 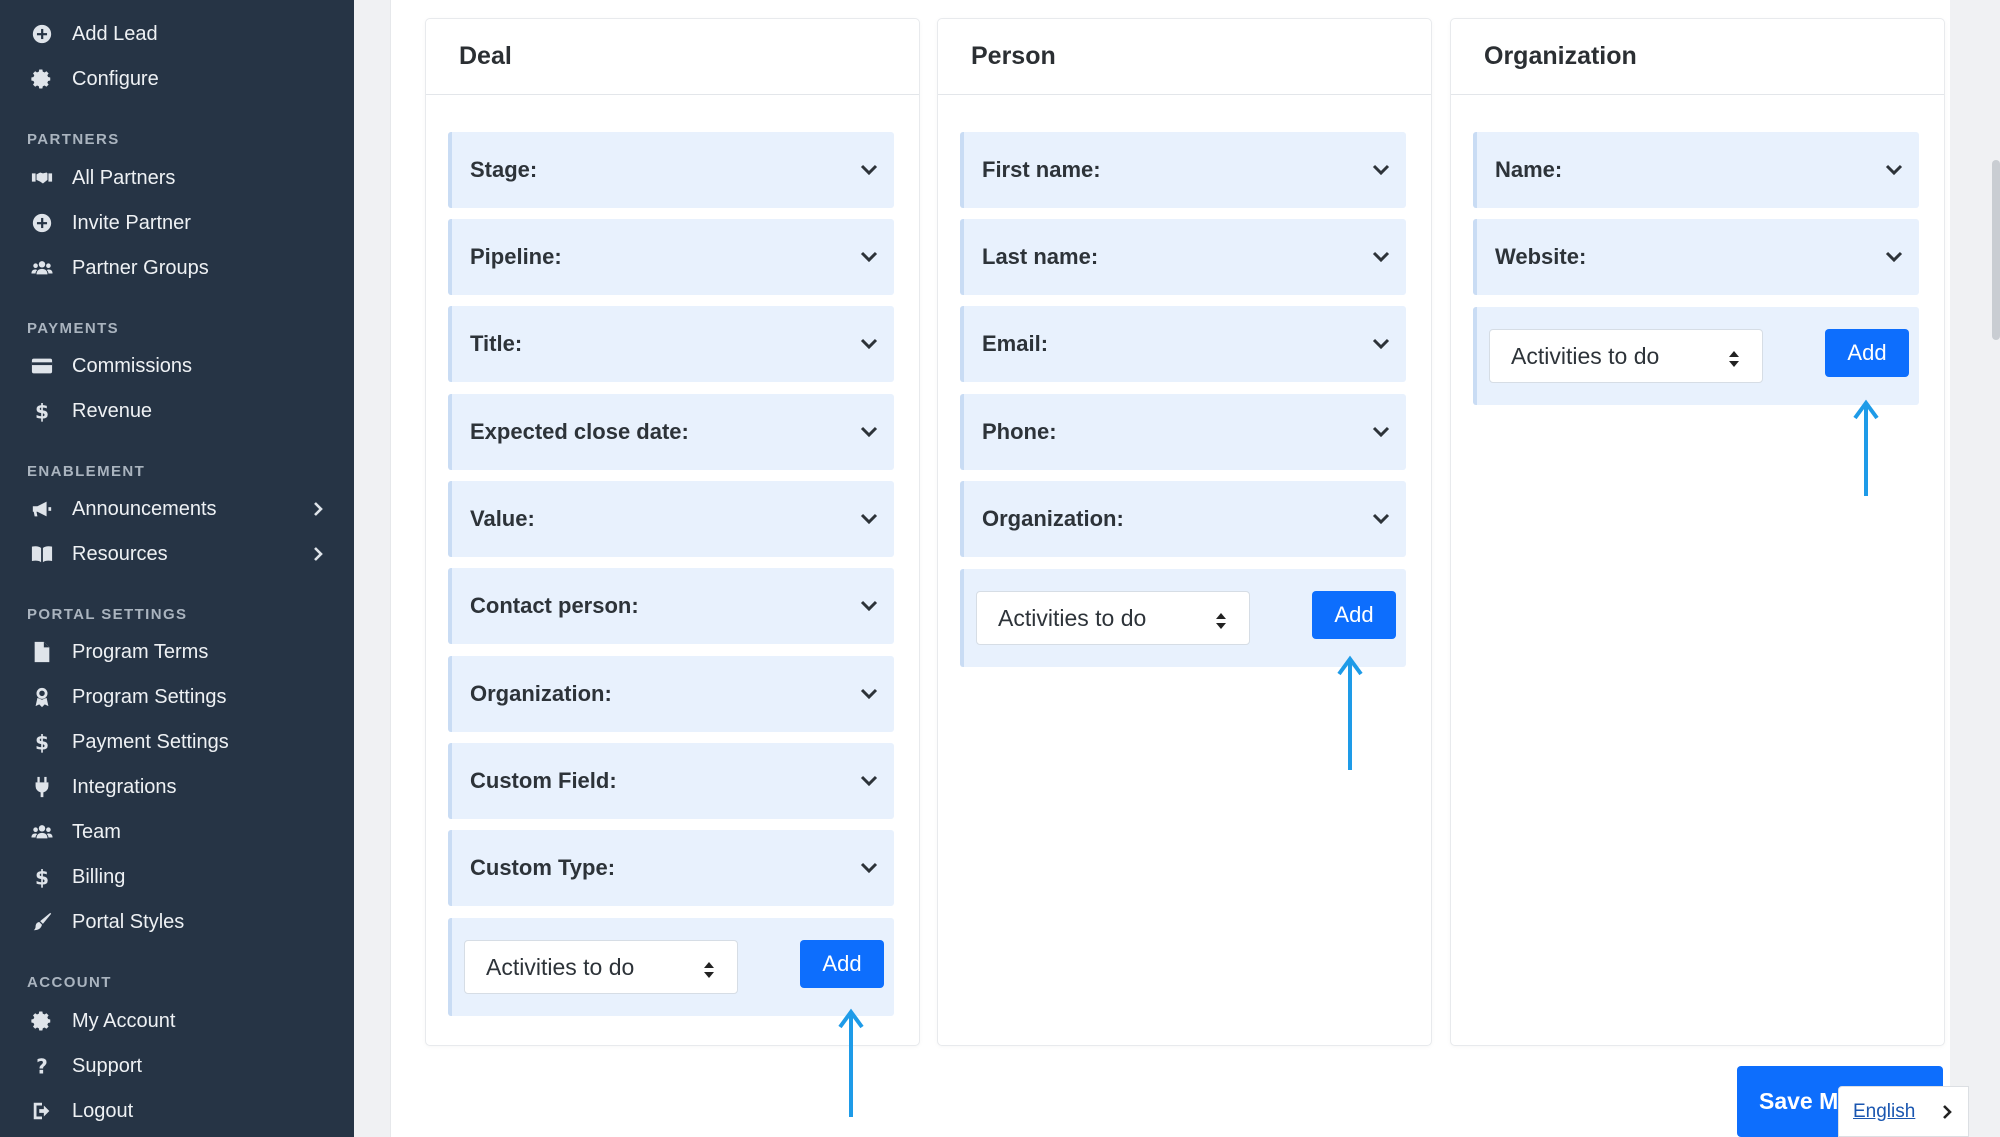 I want to click on field-value: Value:, so click(x=671, y=519).